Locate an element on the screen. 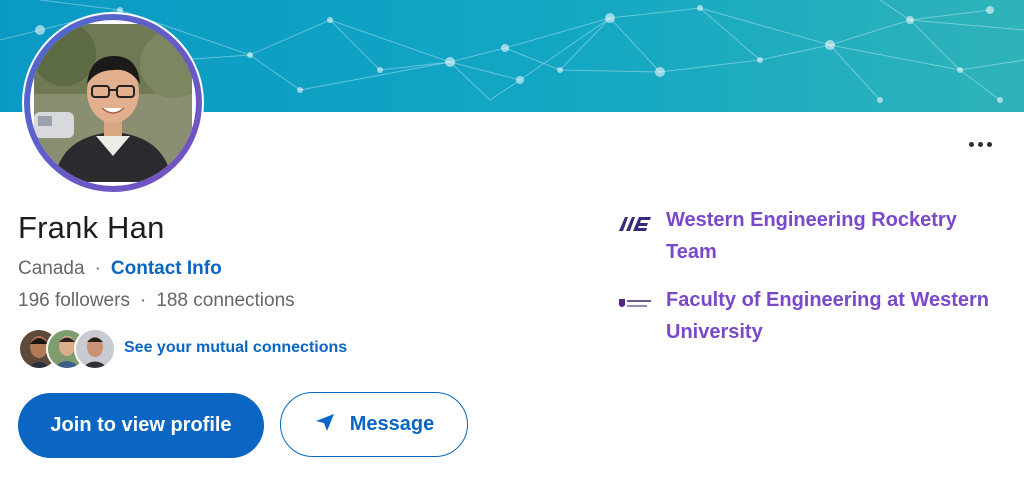 This screenshot has width=1024, height=483. org-name-rocketry: Western Engineering Rocketry Team is located at coordinates (838, 236).